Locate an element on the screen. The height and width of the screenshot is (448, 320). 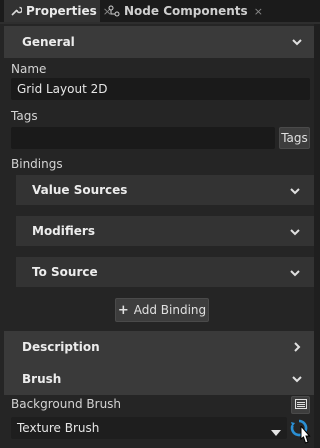
section-general-label: General is located at coordinates (48, 42).